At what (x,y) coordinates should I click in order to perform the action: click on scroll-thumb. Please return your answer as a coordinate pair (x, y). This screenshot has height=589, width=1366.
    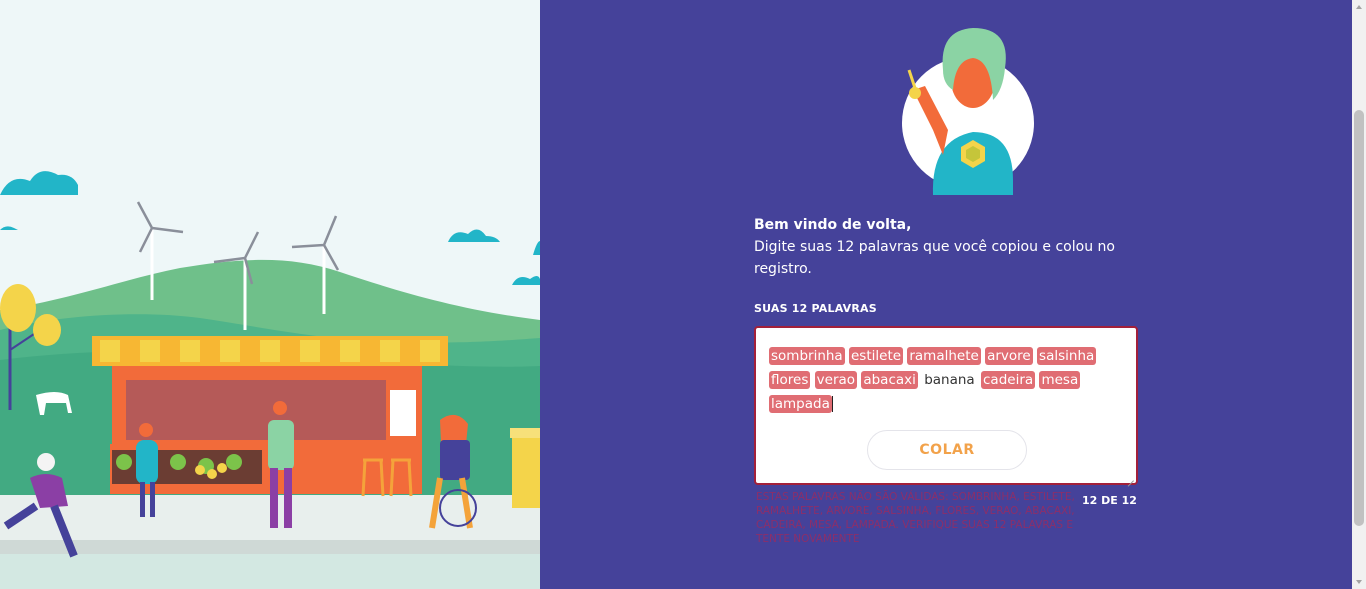
    Looking at the image, I should click on (1359, 318).